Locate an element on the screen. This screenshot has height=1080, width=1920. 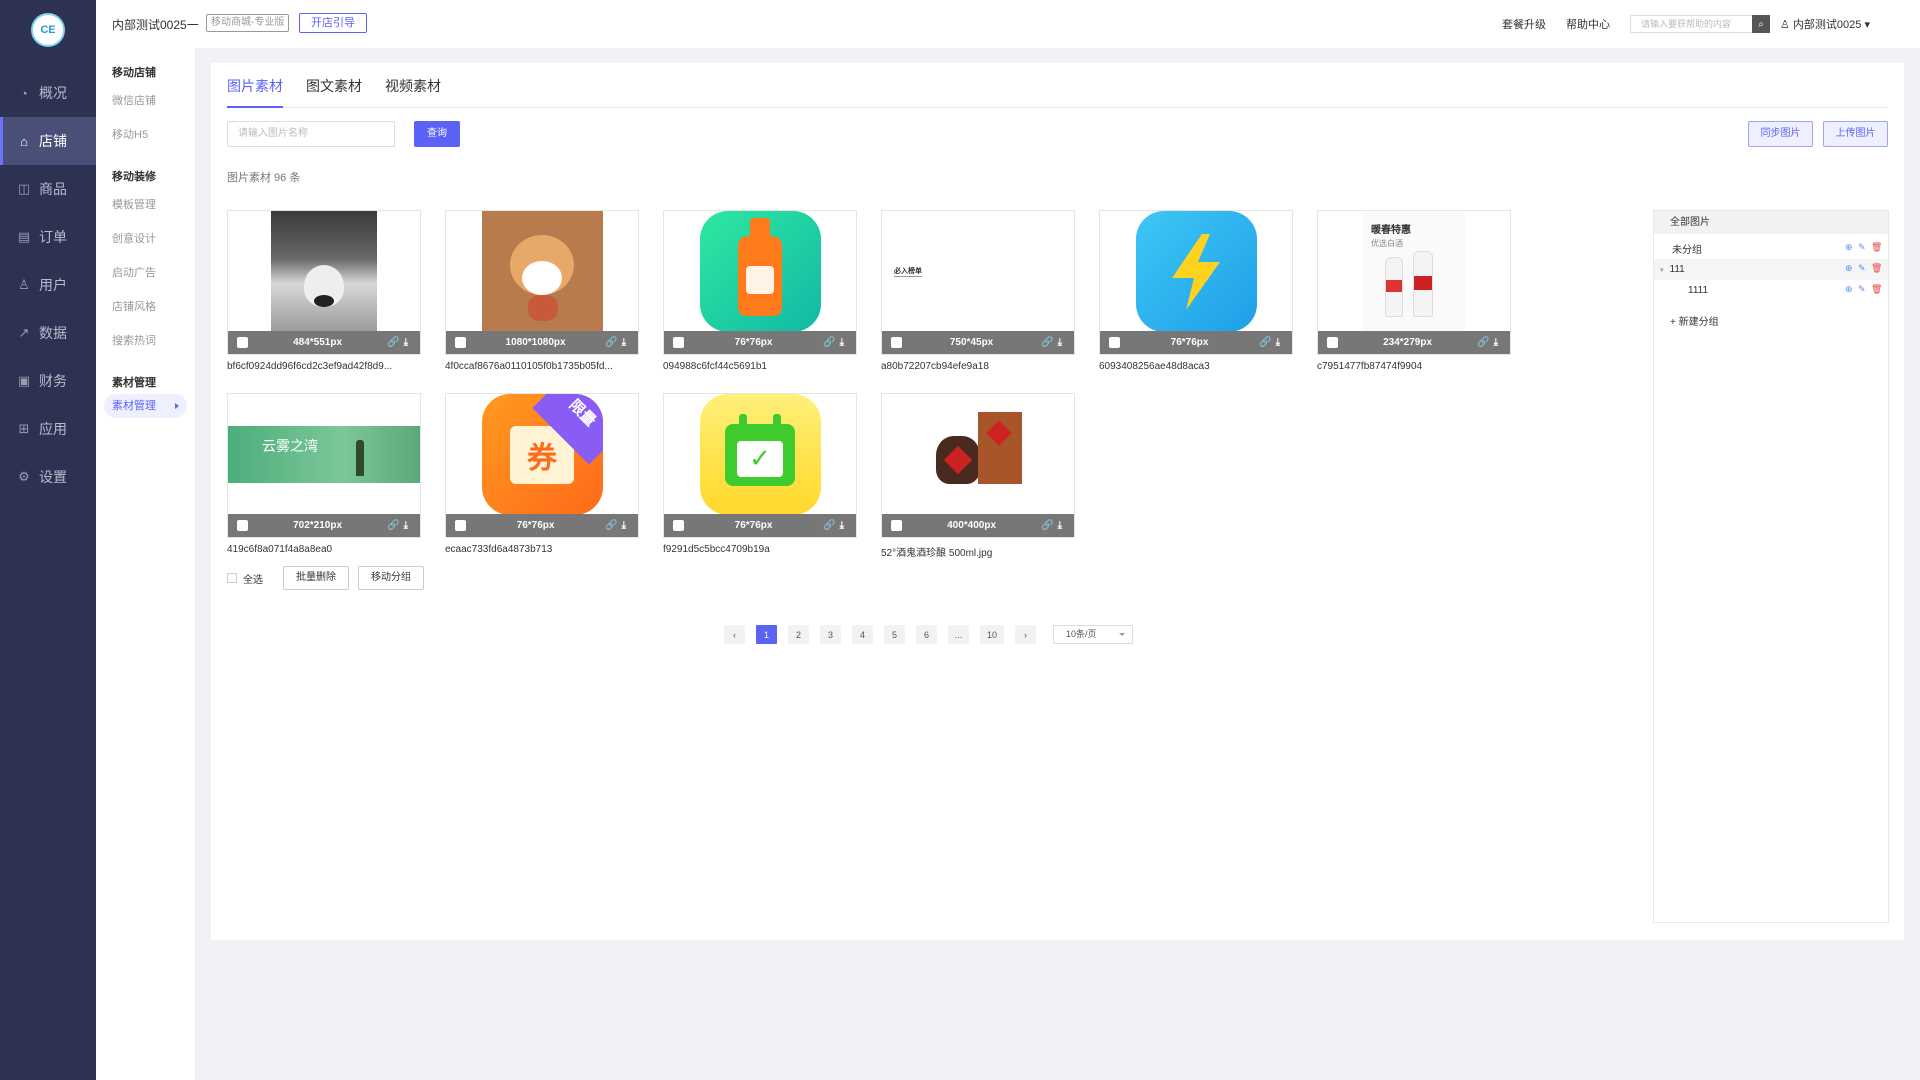
group-item: ▾ 111 ⊕ ✎ 🗑 is located at coordinates (1771, 269).